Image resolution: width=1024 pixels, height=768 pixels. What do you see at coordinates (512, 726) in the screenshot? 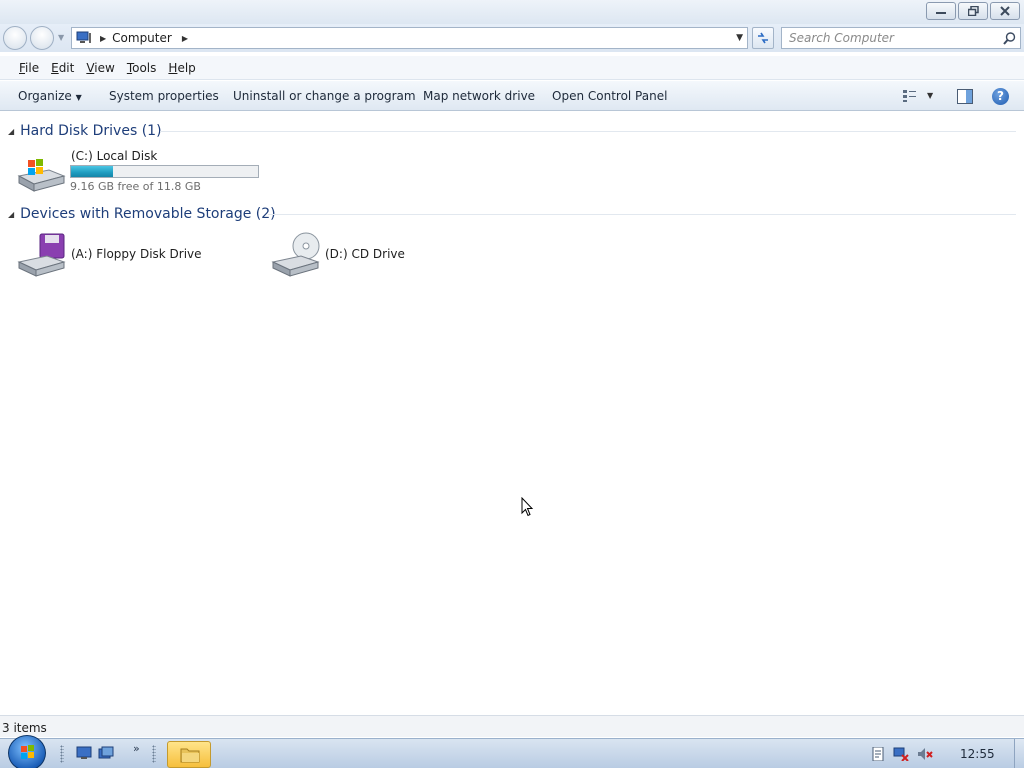
I see `status-bar: 3 items` at bounding box center [512, 726].